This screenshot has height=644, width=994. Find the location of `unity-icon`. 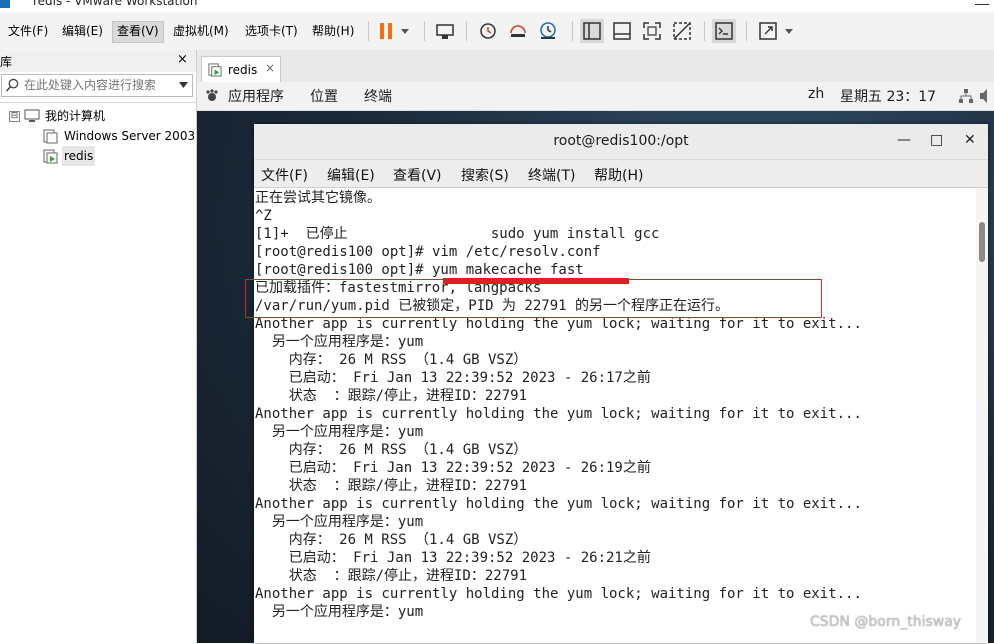

unity-icon is located at coordinates (682, 31).